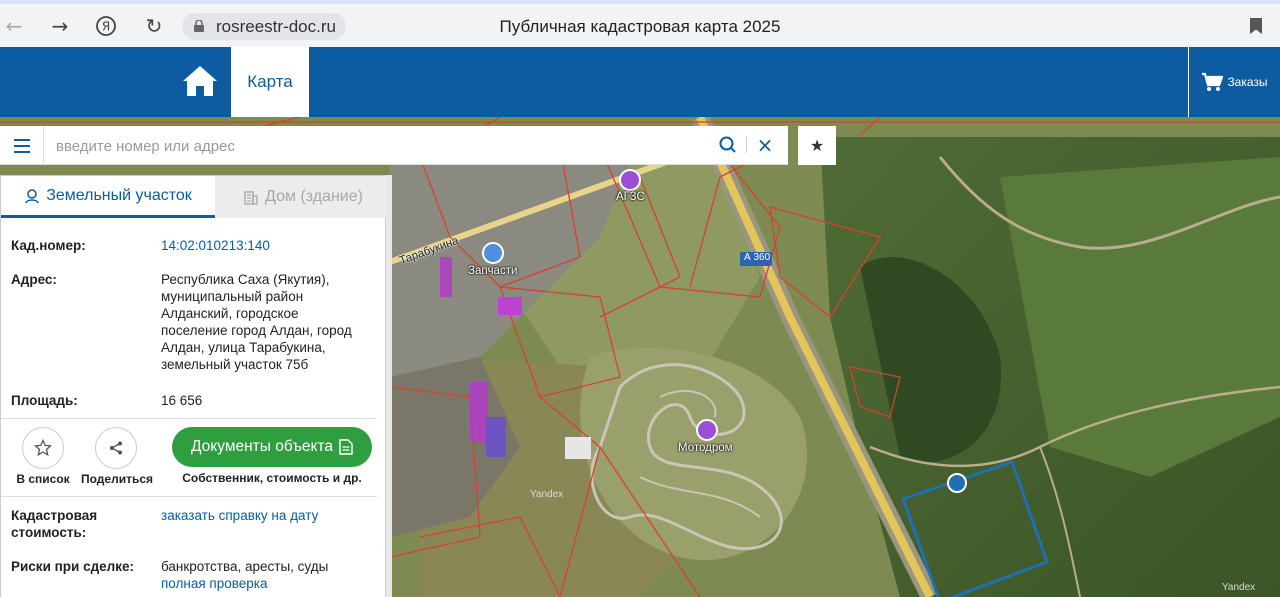 The image size is (1280, 597). Describe the element at coordinates (1213, 81) in the screenshot. I see `cart-icon` at that location.